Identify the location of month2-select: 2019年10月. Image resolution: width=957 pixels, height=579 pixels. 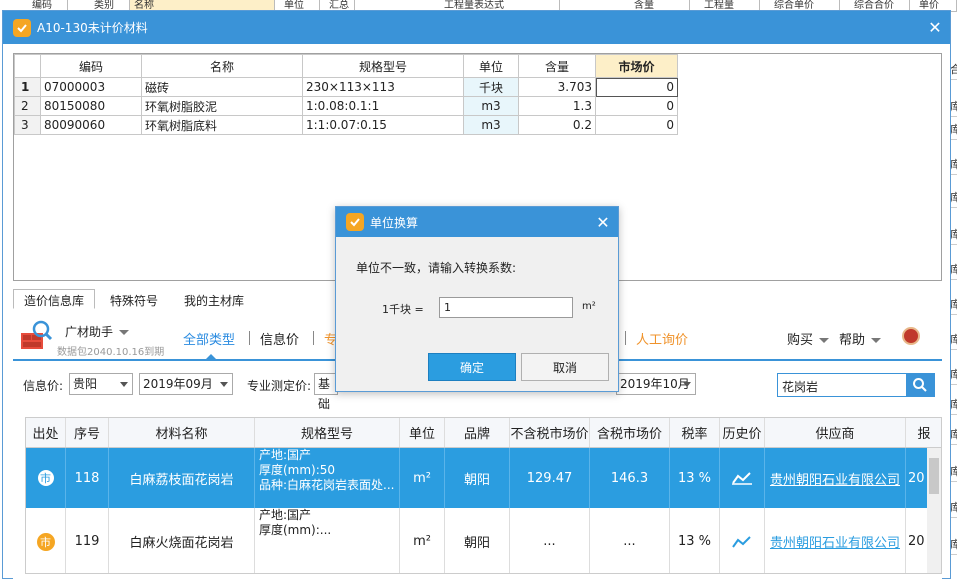
(656, 384).